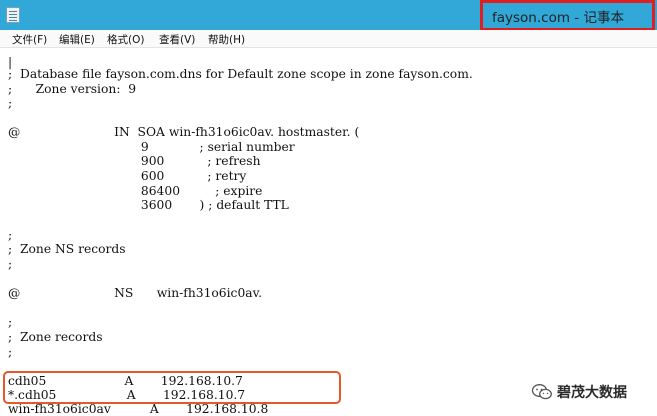 Image resolution: width=657 pixels, height=416 pixels. What do you see at coordinates (135, 293) in the screenshot?
I see `text-line: @ NS win-fh31o6ic0av.` at bounding box center [135, 293].